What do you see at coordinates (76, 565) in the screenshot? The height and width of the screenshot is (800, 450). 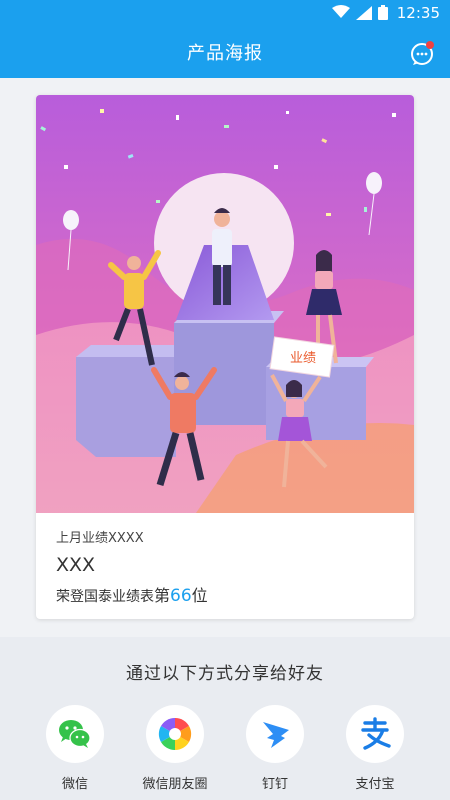 I see `user-name: XXX` at bounding box center [76, 565].